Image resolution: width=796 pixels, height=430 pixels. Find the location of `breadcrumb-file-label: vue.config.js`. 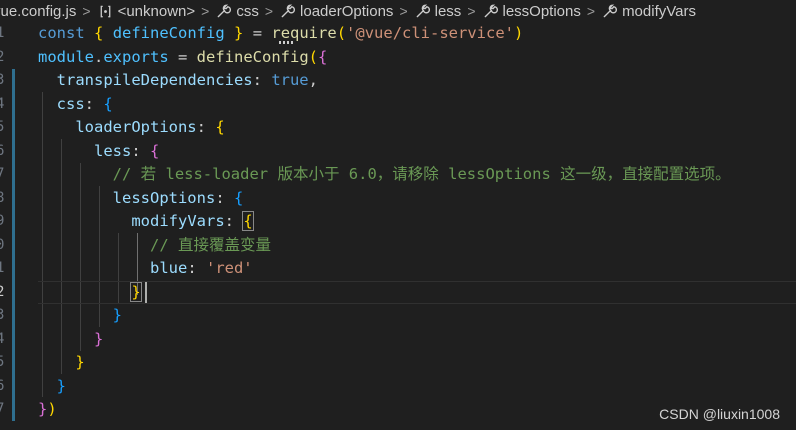

breadcrumb-file-label: vue.config.js is located at coordinates (38, 11).